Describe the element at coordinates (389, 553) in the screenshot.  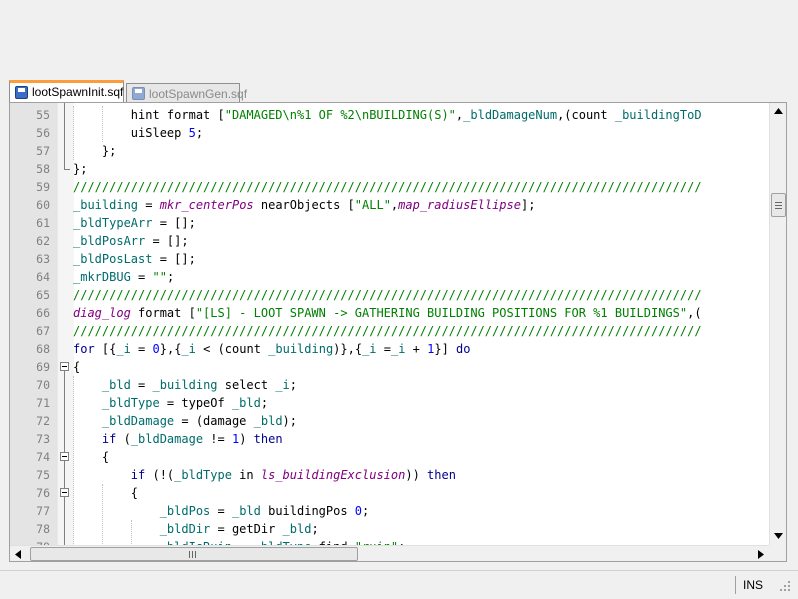
I see `horizontal-scrollbar` at that location.